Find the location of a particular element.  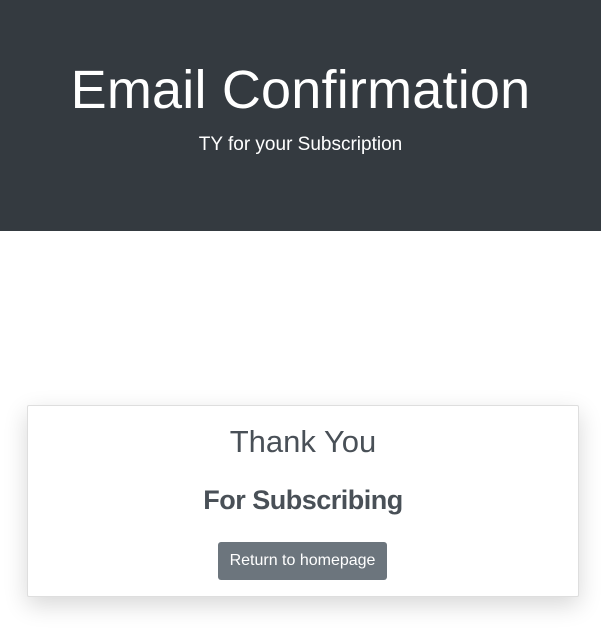

return-to-homepage-button: Return to homepage is located at coordinates (302, 561).